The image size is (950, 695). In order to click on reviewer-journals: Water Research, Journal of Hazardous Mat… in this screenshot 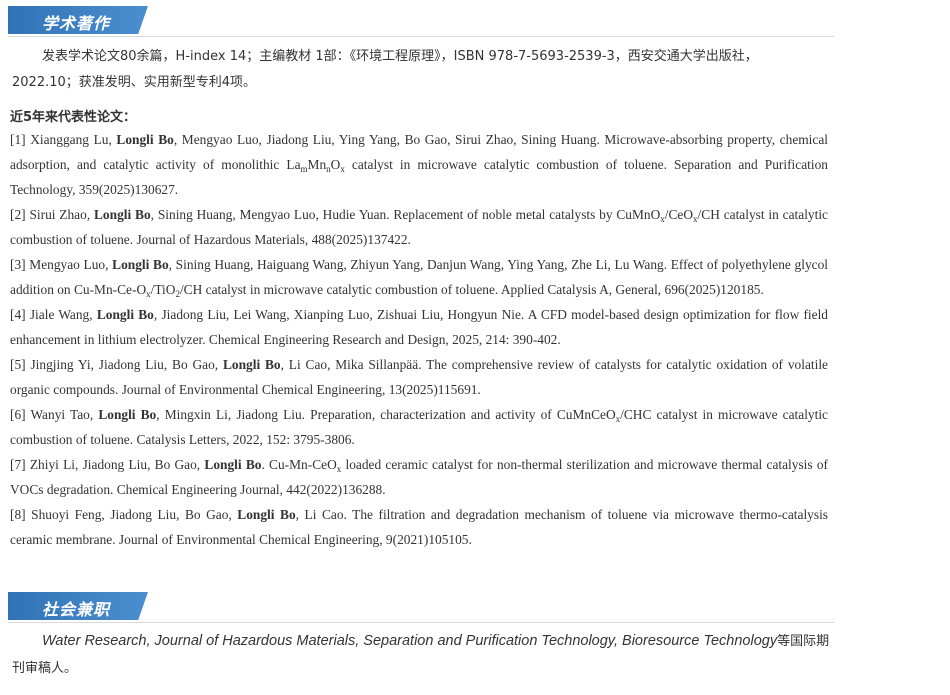, I will do `click(410, 641)`.